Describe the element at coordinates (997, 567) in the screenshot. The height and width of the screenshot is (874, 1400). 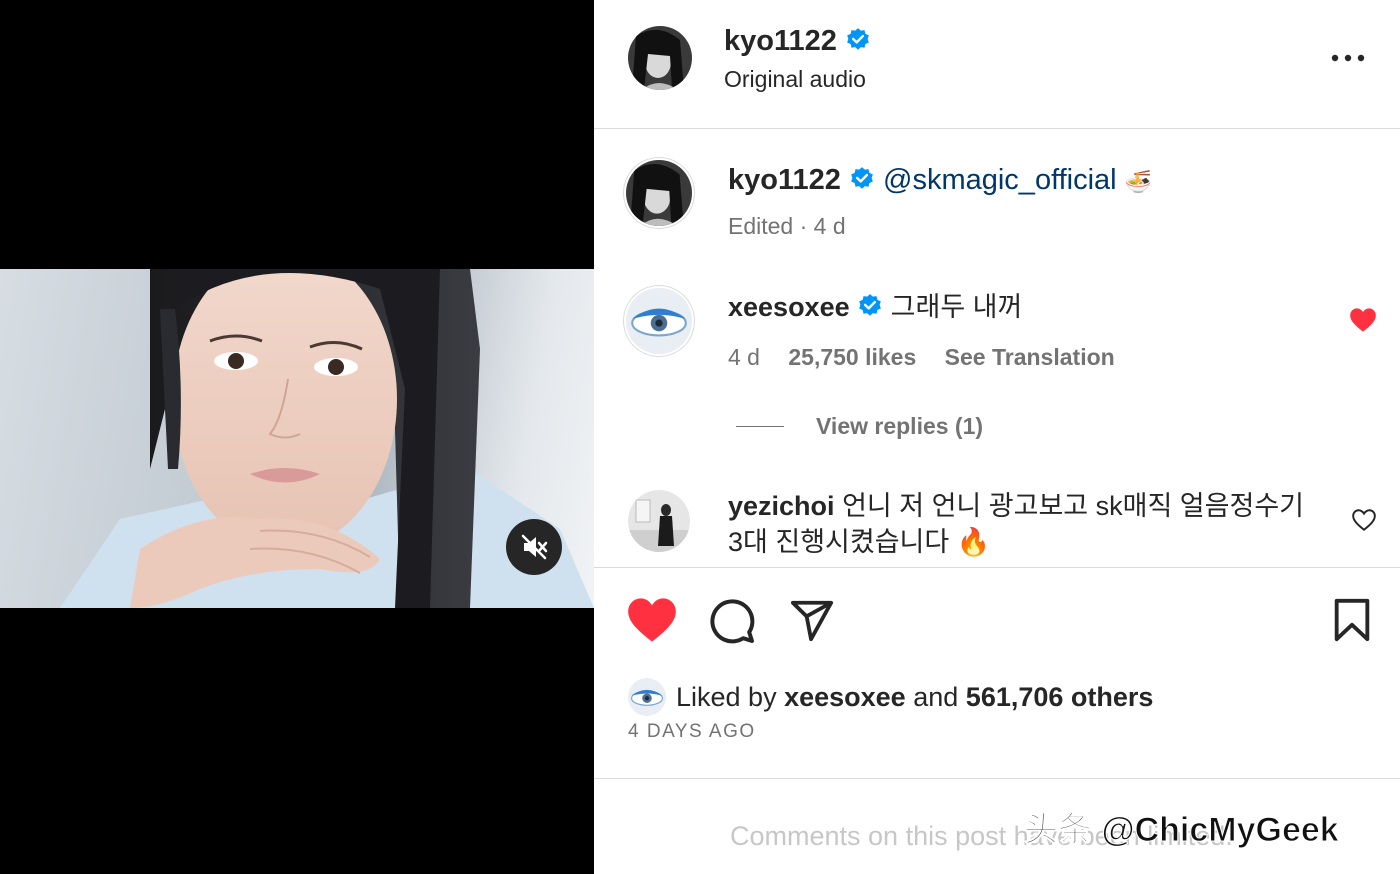
I see `actions-divider` at that location.